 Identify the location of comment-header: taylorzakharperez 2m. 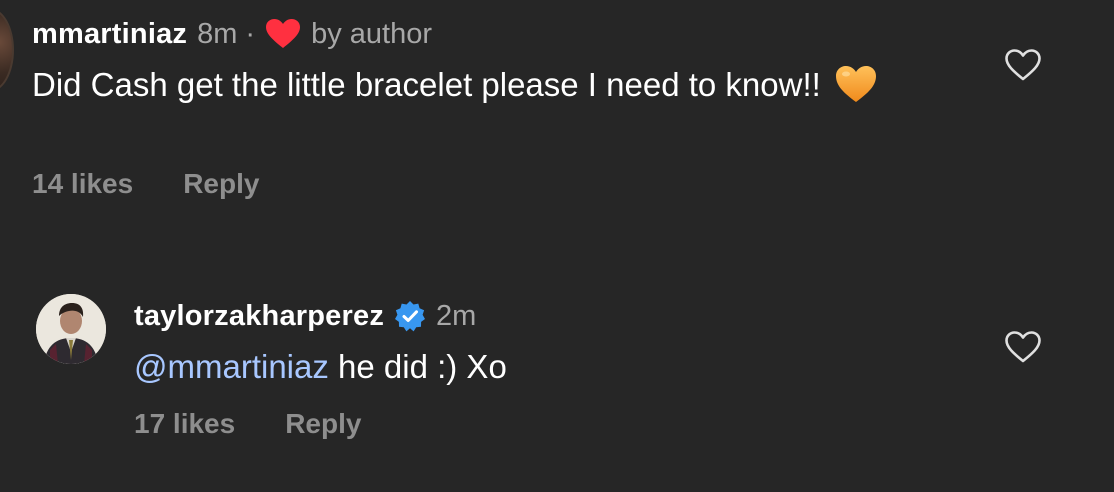
(305, 316).